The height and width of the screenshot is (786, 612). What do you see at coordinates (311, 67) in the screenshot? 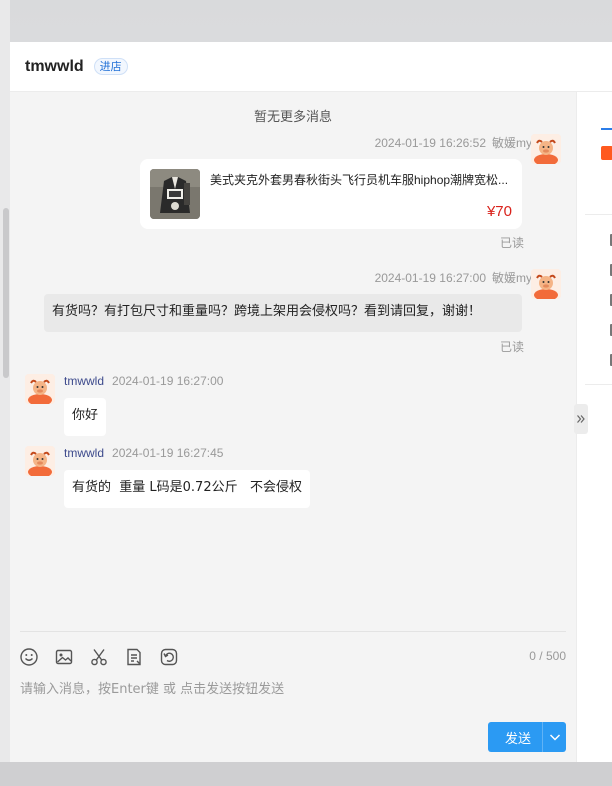
I see `chat-header: tmwwld 进店` at bounding box center [311, 67].